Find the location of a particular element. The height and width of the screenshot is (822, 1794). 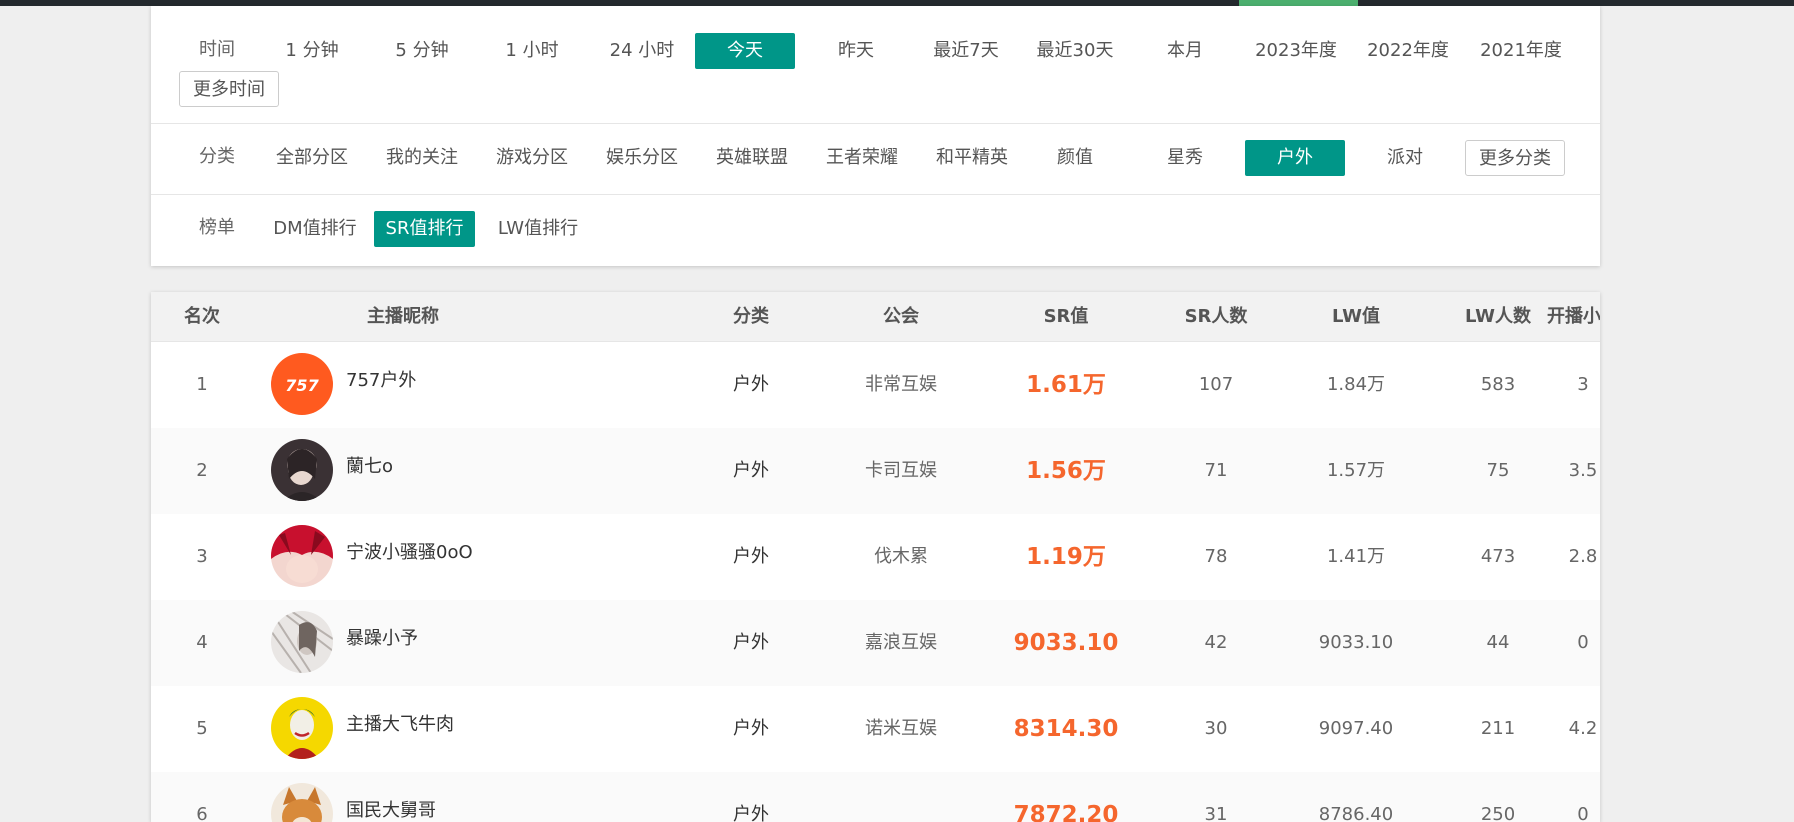

column-header-anchor: 主播昵称 is located at coordinates (403, 316).